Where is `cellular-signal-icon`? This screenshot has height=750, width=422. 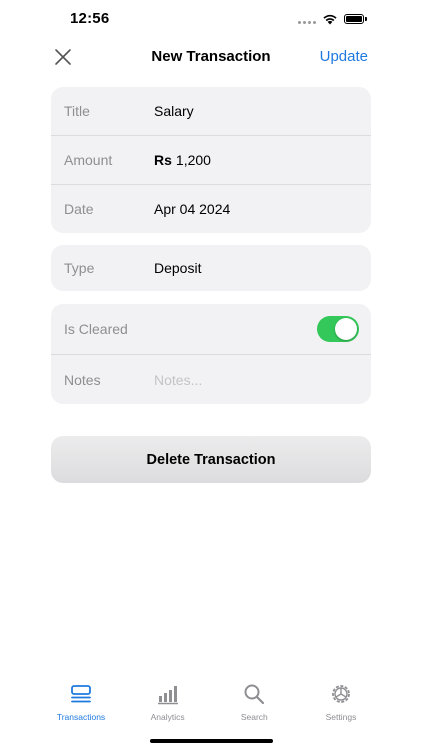 cellular-signal-icon is located at coordinates (307, 19).